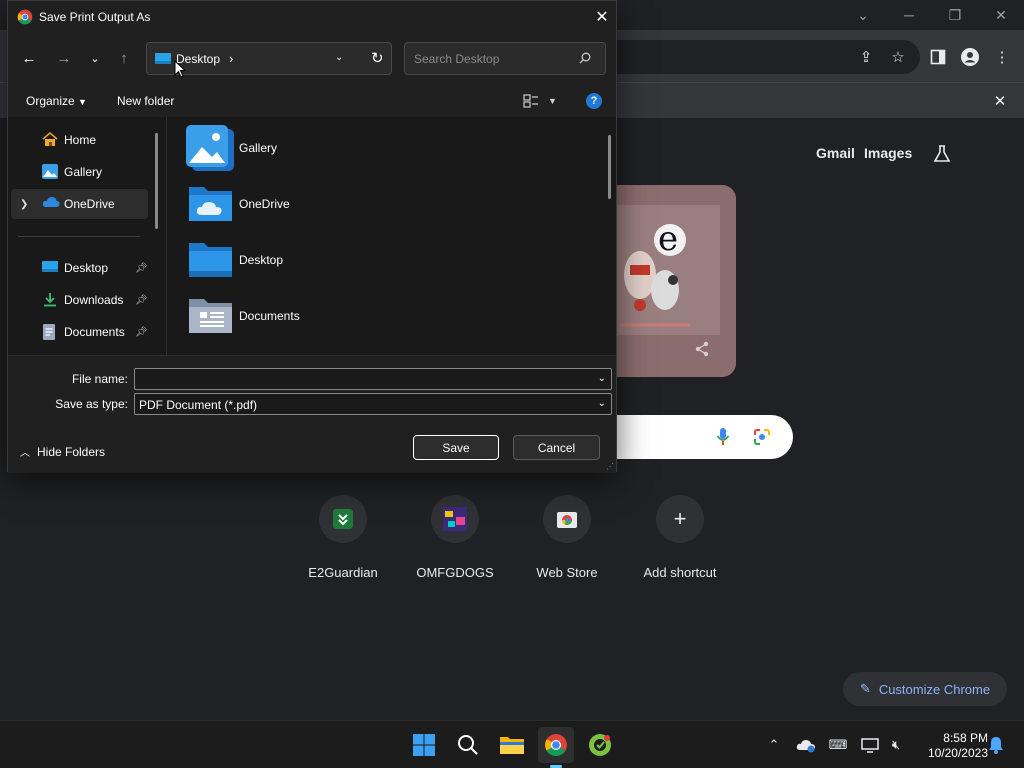 Image resolution: width=1024 pixels, height=768 pixels. What do you see at coordinates (938, 57) in the screenshot?
I see `side-panel-icon` at bounding box center [938, 57].